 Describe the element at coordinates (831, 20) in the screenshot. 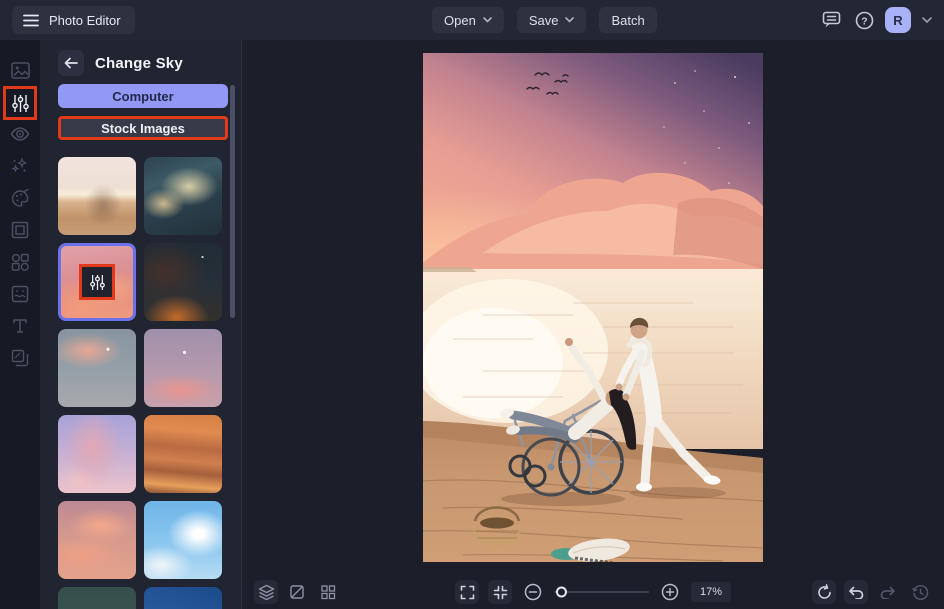

I see `feedback-chat-icon` at that location.